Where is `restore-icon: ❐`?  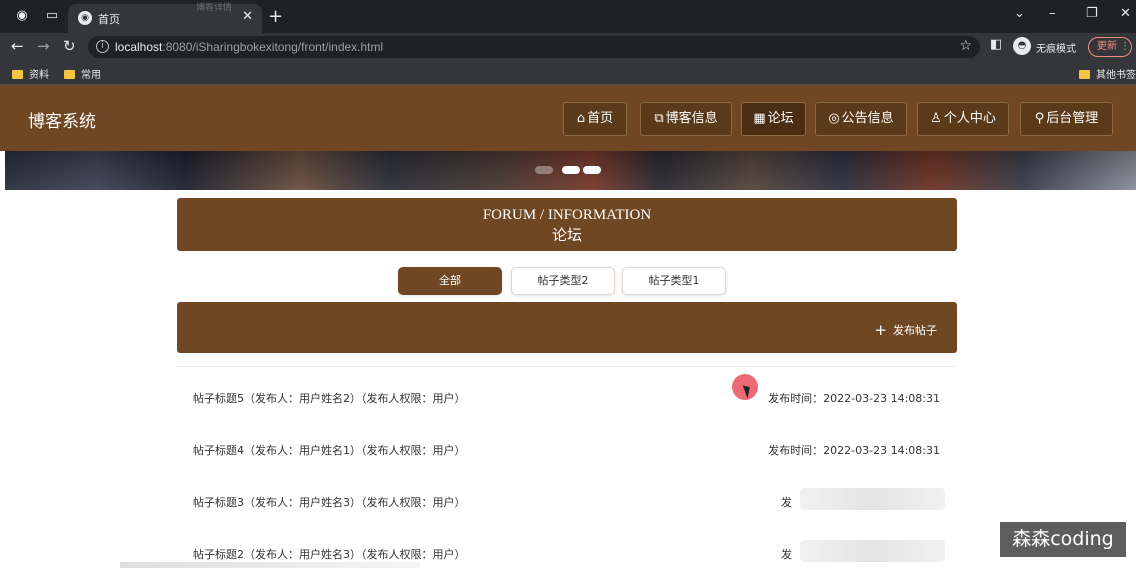
restore-icon: ❐ is located at coordinates (1092, 13).